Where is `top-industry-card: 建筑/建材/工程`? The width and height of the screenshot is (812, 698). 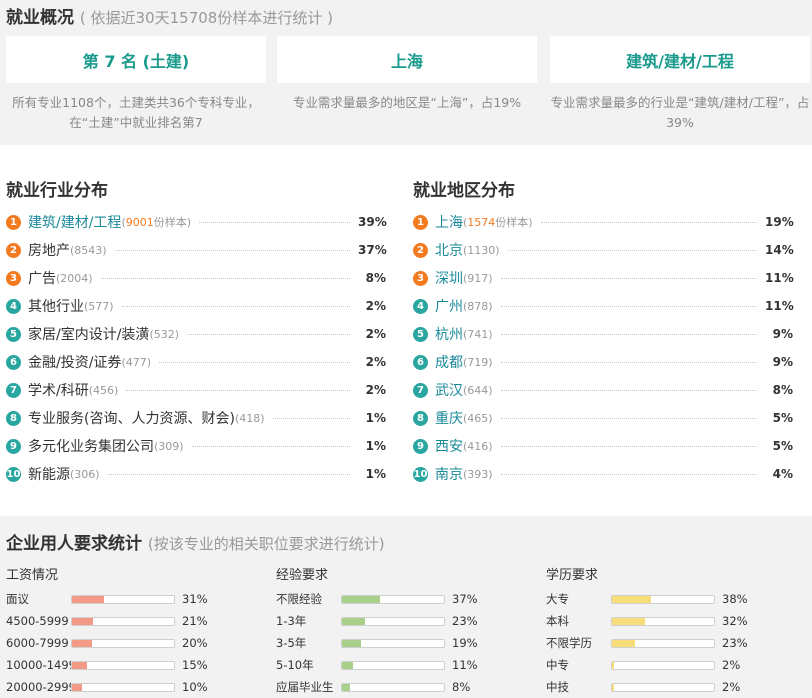 top-industry-card: 建筑/建材/工程 is located at coordinates (680, 59).